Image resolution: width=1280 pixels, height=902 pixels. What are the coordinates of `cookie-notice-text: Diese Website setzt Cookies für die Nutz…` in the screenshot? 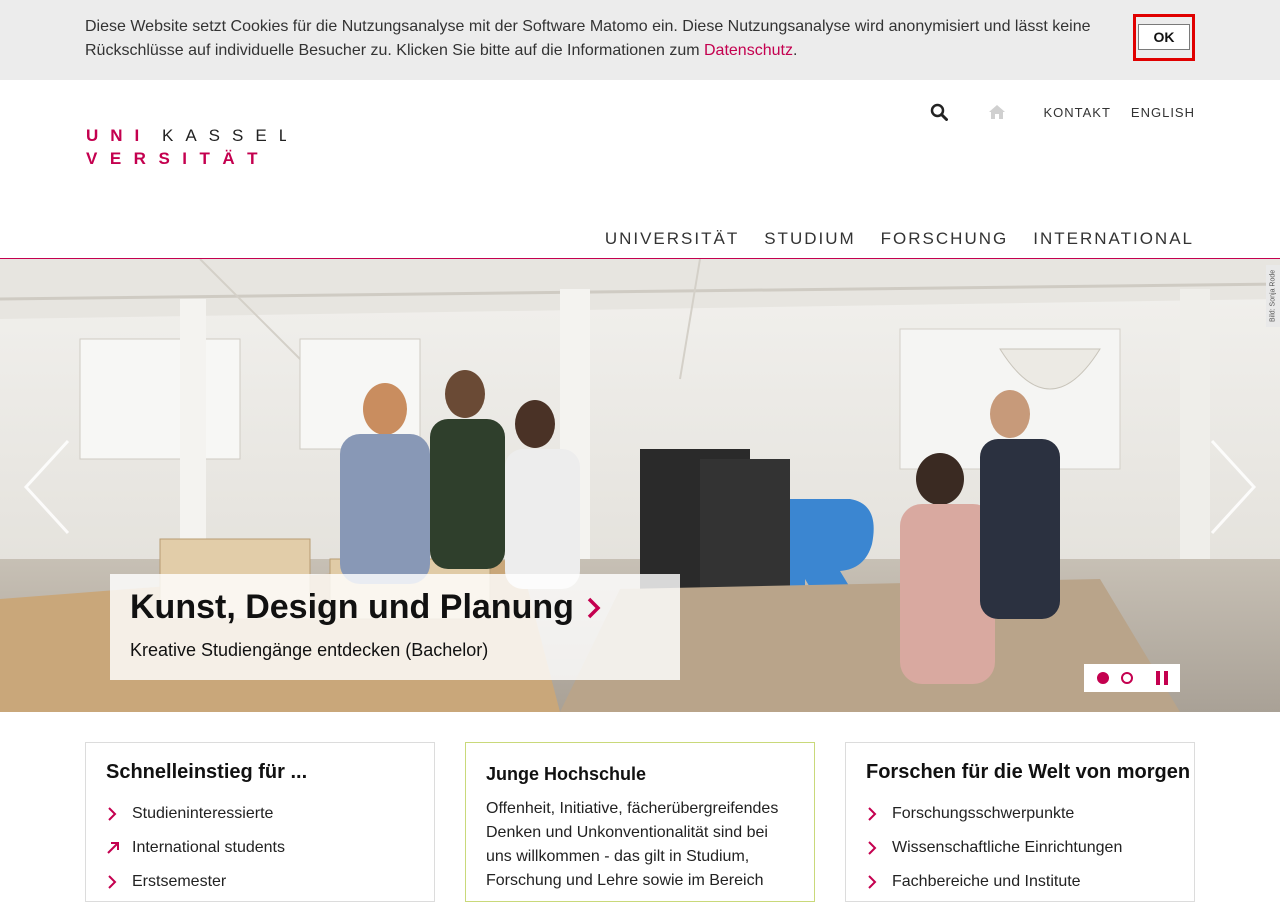 It's located at (600, 39).